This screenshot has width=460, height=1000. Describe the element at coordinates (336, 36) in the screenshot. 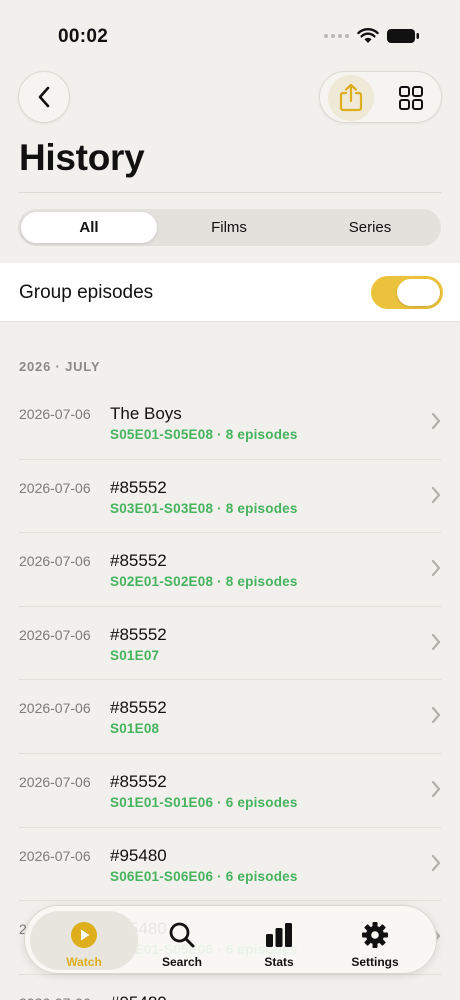

I see `signal-dots-icon` at that location.